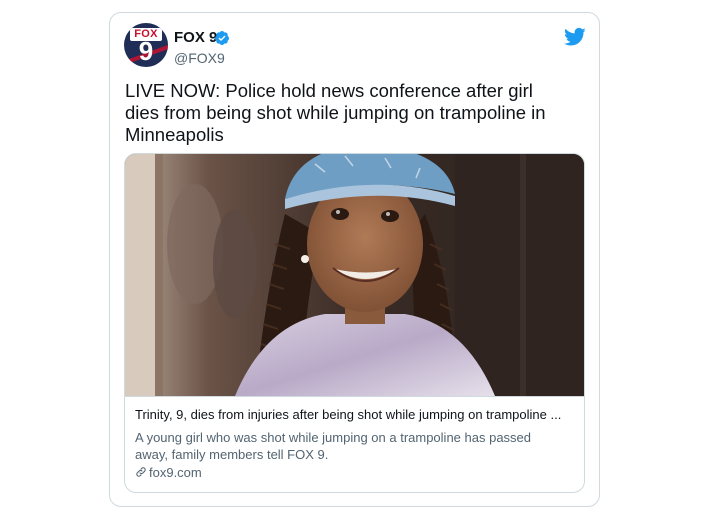 The width and height of the screenshot is (708, 507). I want to click on card-domain: fox9.com, so click(168, 473).